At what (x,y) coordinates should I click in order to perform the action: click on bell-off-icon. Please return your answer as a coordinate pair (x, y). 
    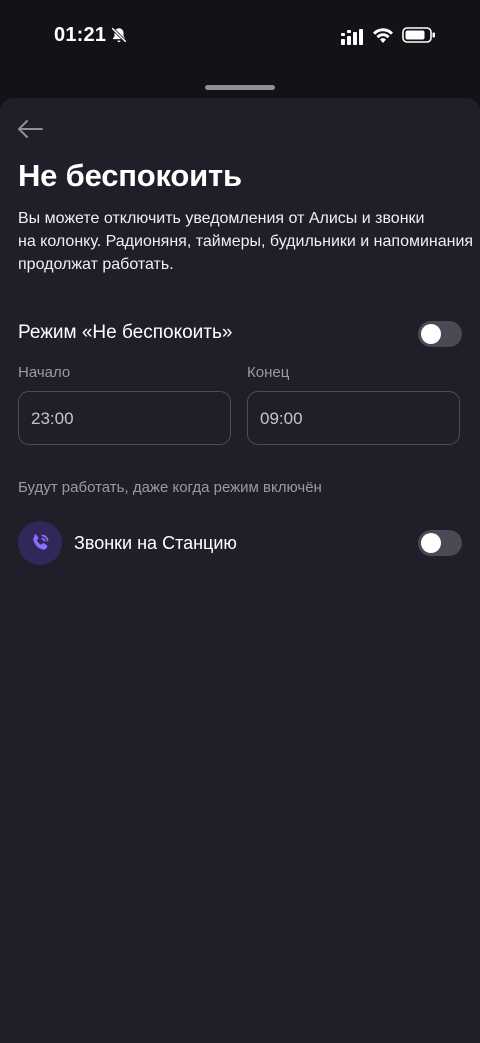
    Looking at the image, I should click on (119, 35).